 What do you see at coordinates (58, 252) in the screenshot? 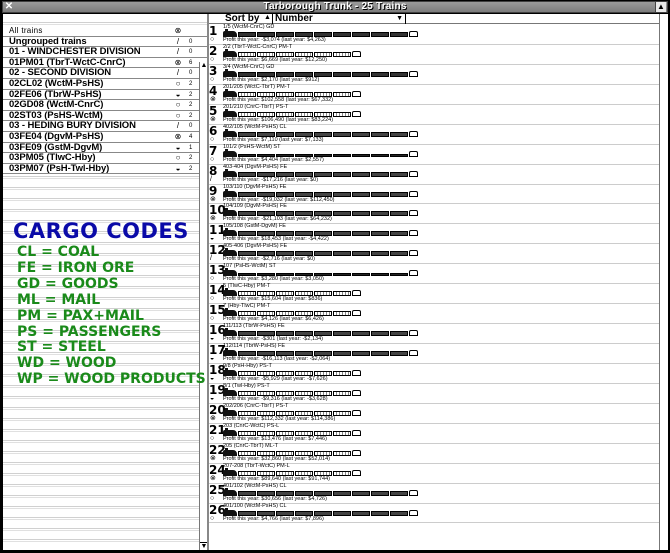
I see `cargo-code-item: CL = COAL` at bounding box center [58, 252].